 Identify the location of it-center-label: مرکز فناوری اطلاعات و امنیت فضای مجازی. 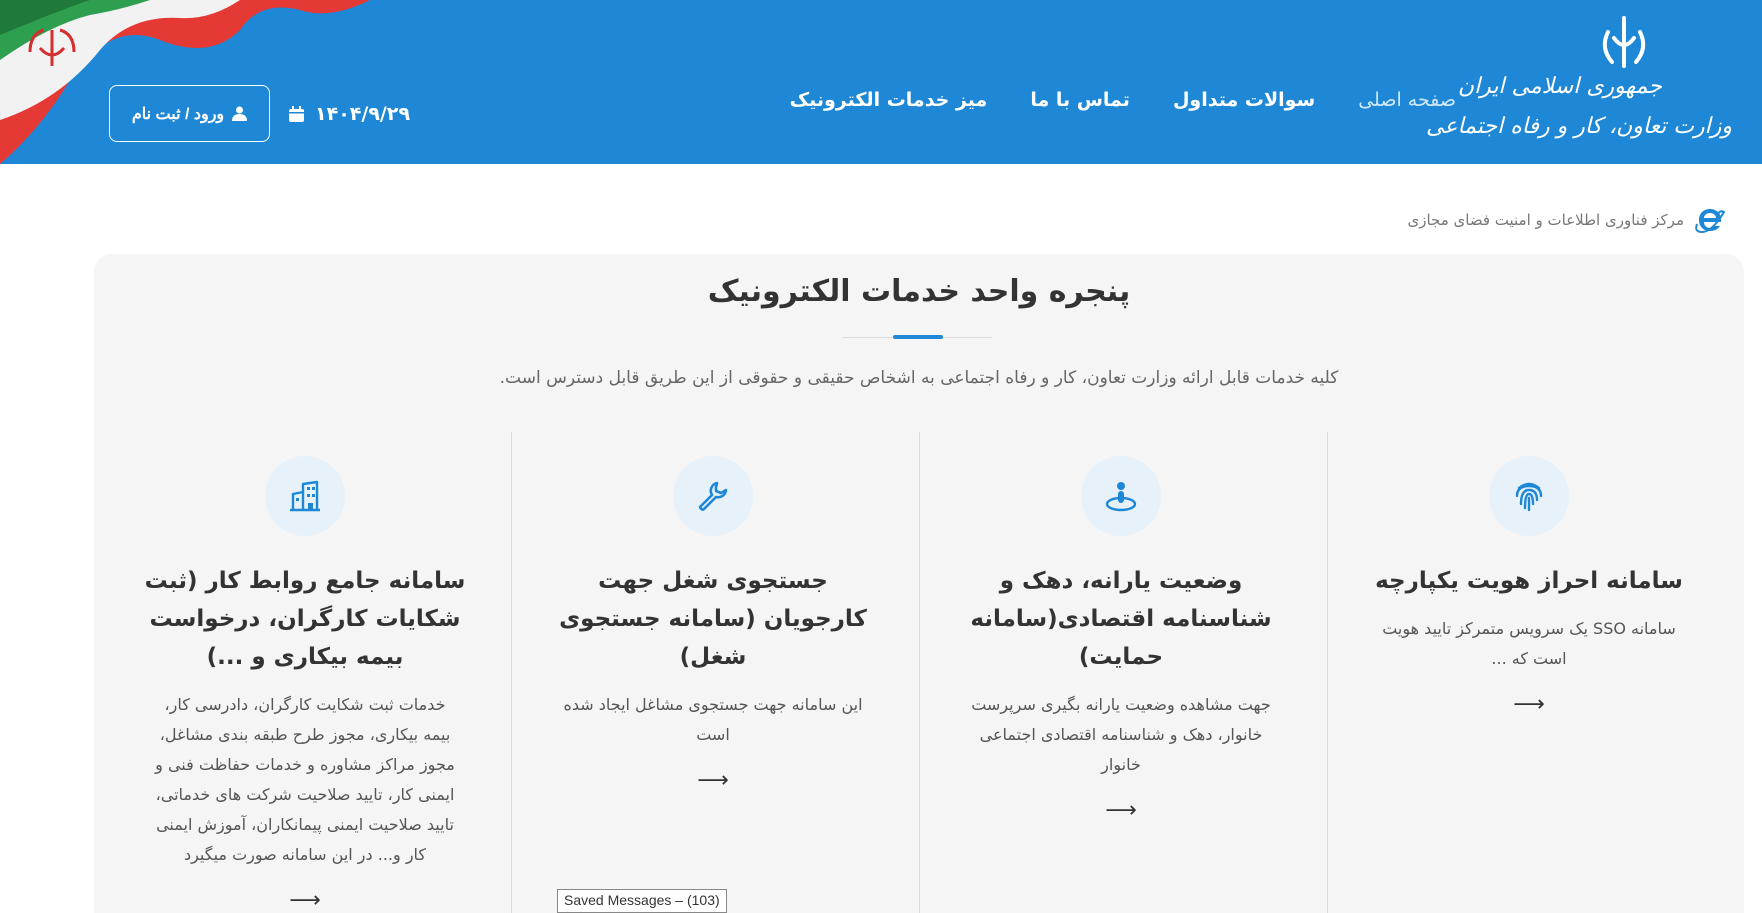
(1545, 220).